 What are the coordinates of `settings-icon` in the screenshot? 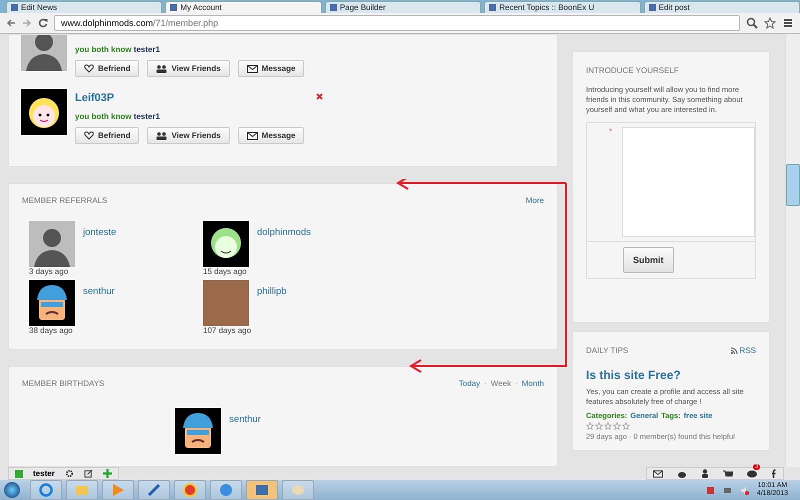 It's located at (69, 473).